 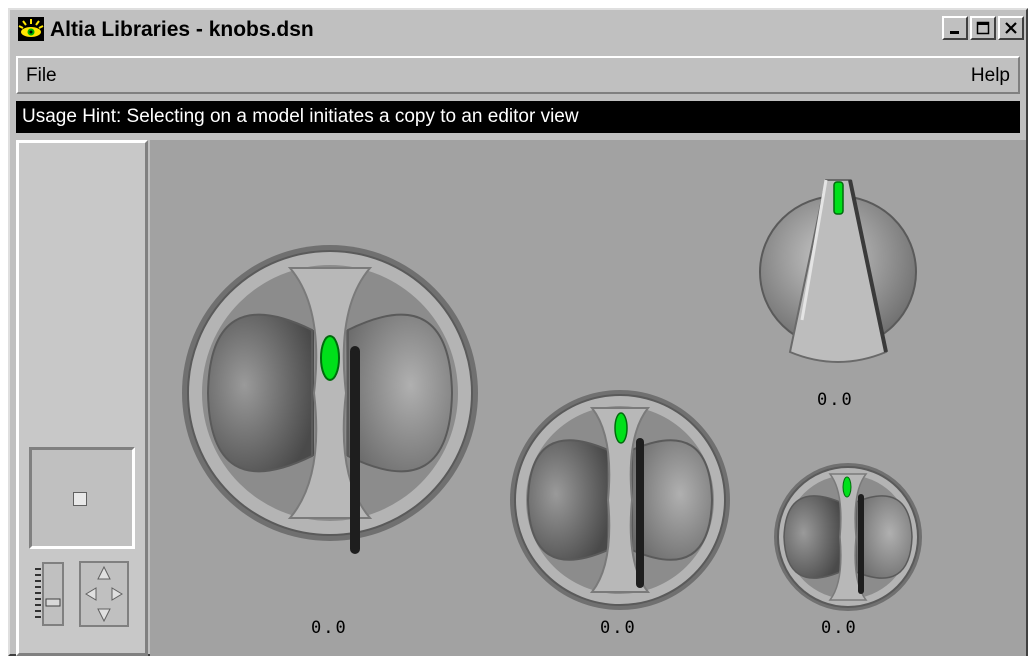 I want to click on maximize-icon, so click(x=983, y=28).